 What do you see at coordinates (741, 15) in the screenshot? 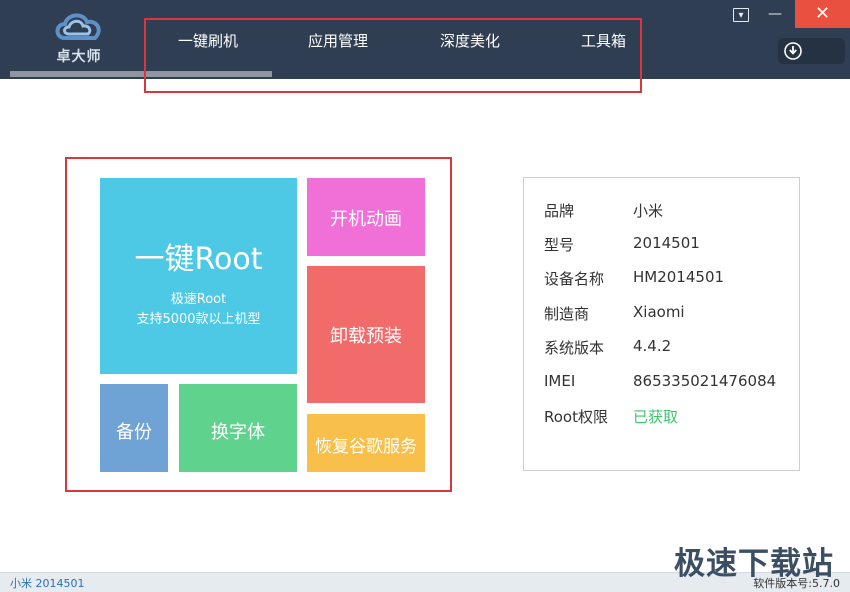
I see `menu-dropdown-icon: ▾` at bounding box center [741, 15].